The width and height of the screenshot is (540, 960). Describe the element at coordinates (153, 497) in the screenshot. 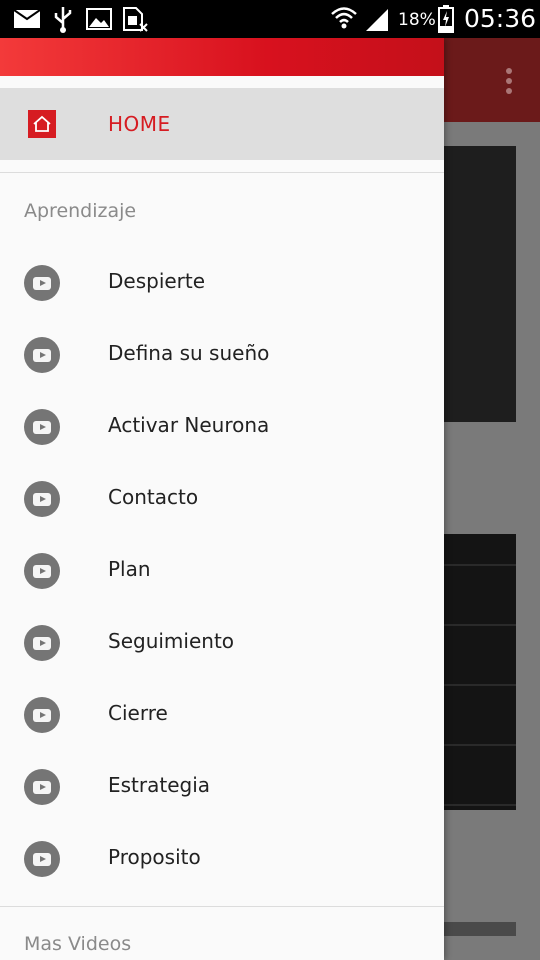

I see `drawer-item-label: Contacto` at that location.